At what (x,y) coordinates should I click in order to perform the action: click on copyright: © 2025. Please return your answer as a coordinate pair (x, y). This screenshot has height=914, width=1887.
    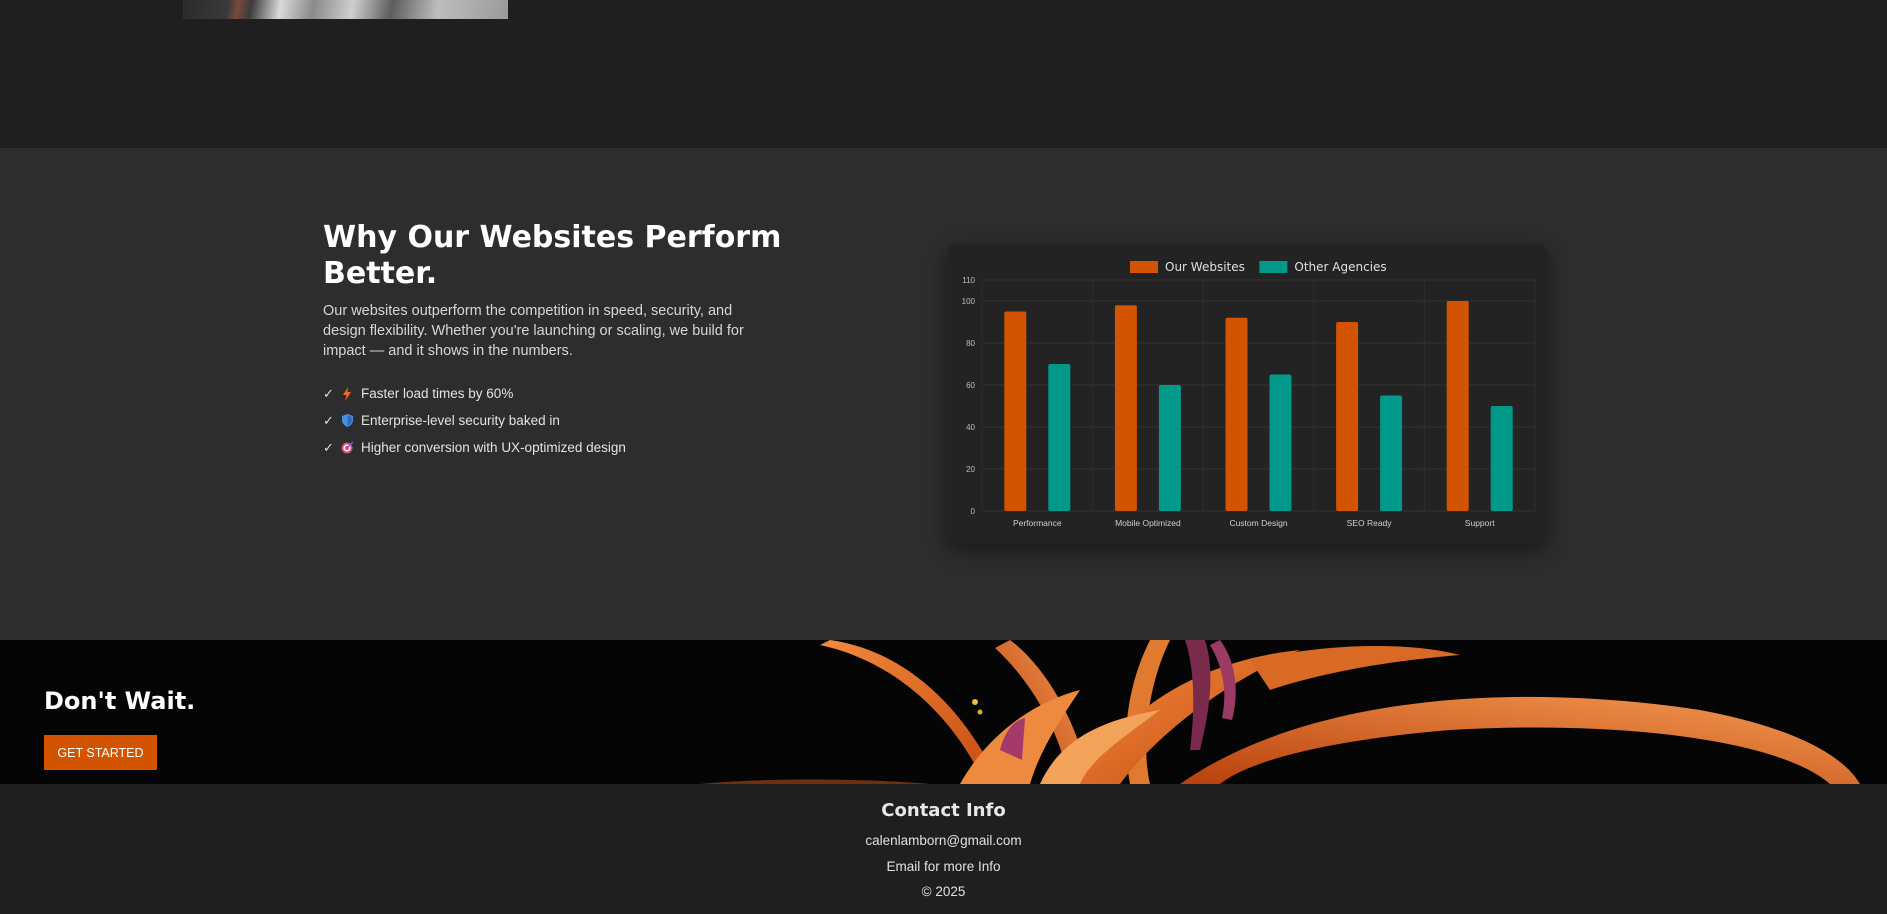
    Looking at the image, I should click on (943, 891).